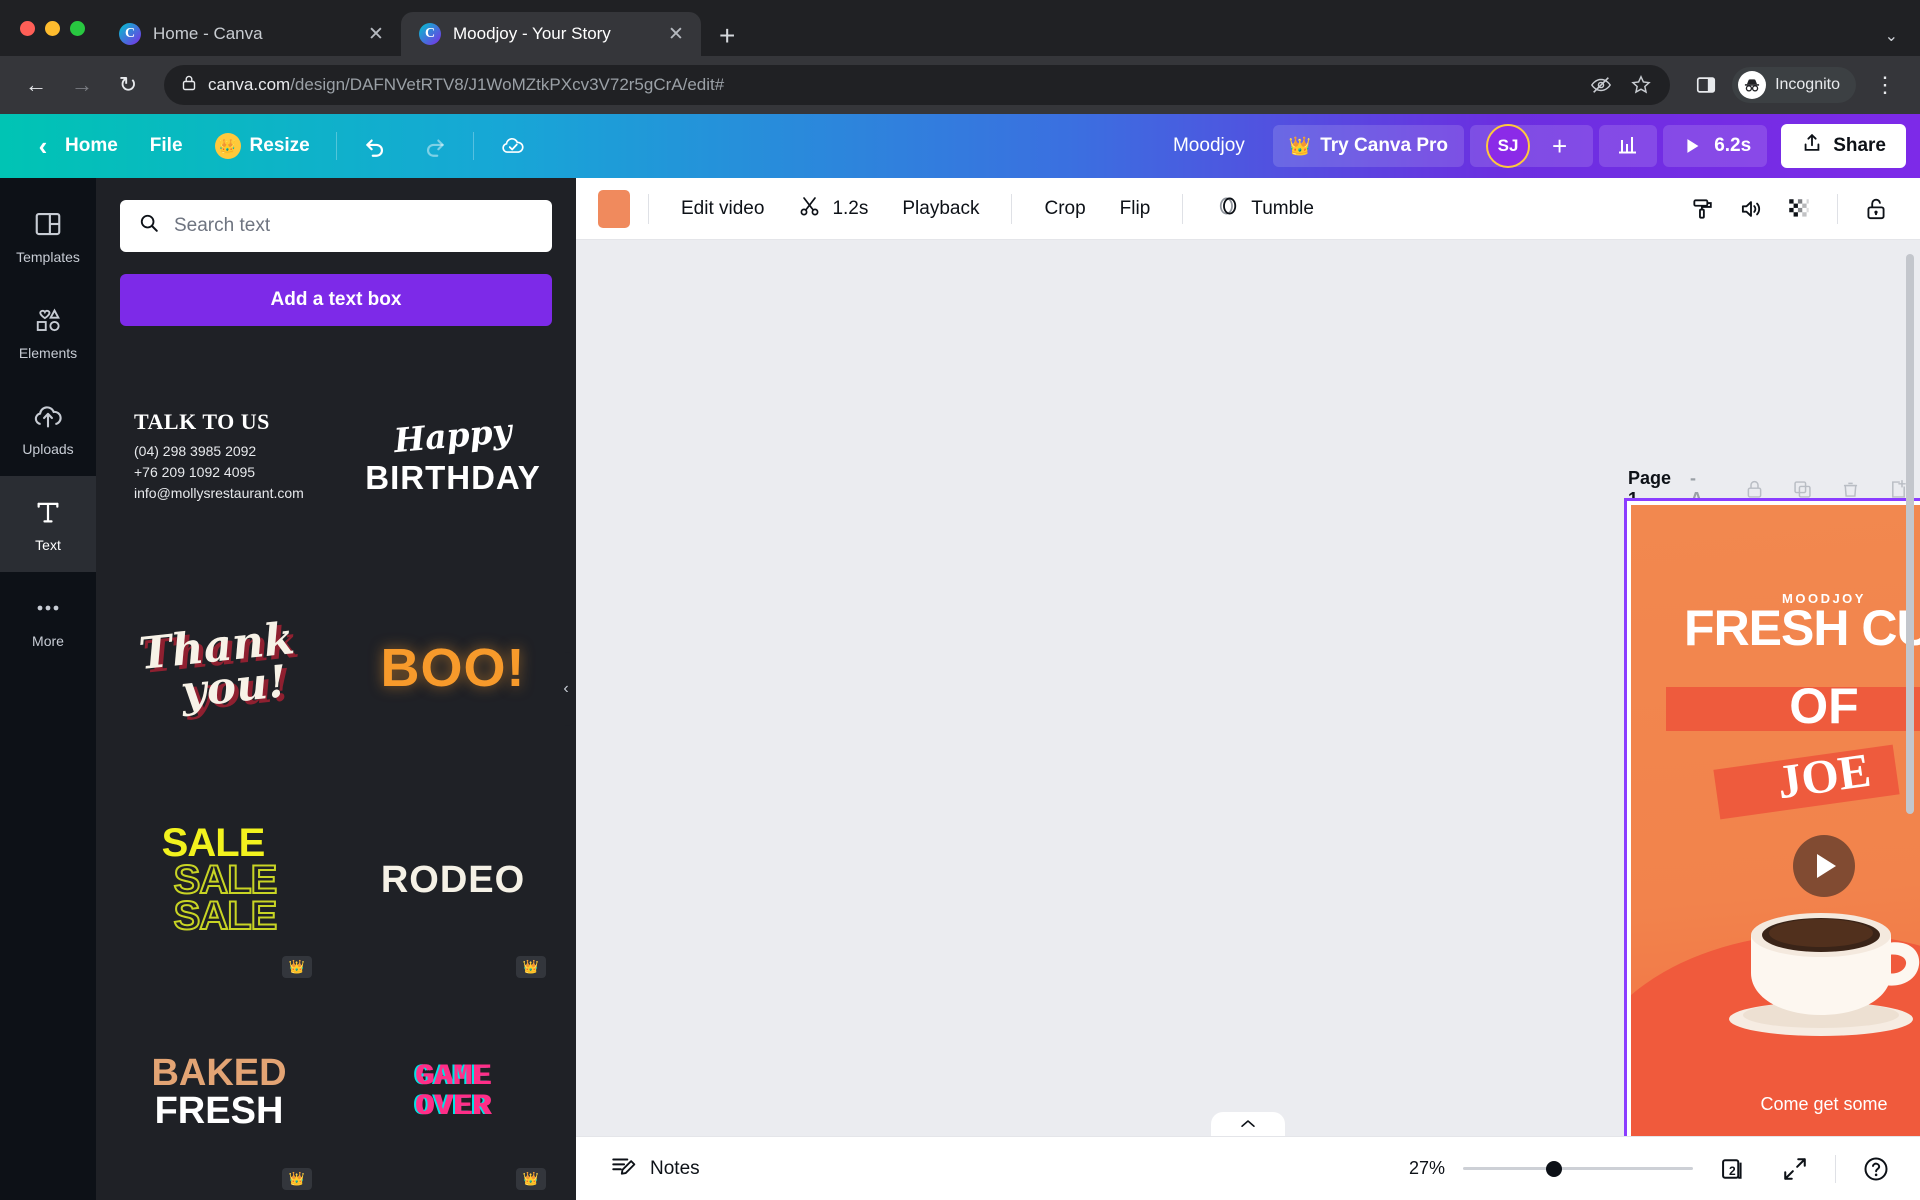  I want to click on profile-incognito-button: Incognito, so click(1794, 85).